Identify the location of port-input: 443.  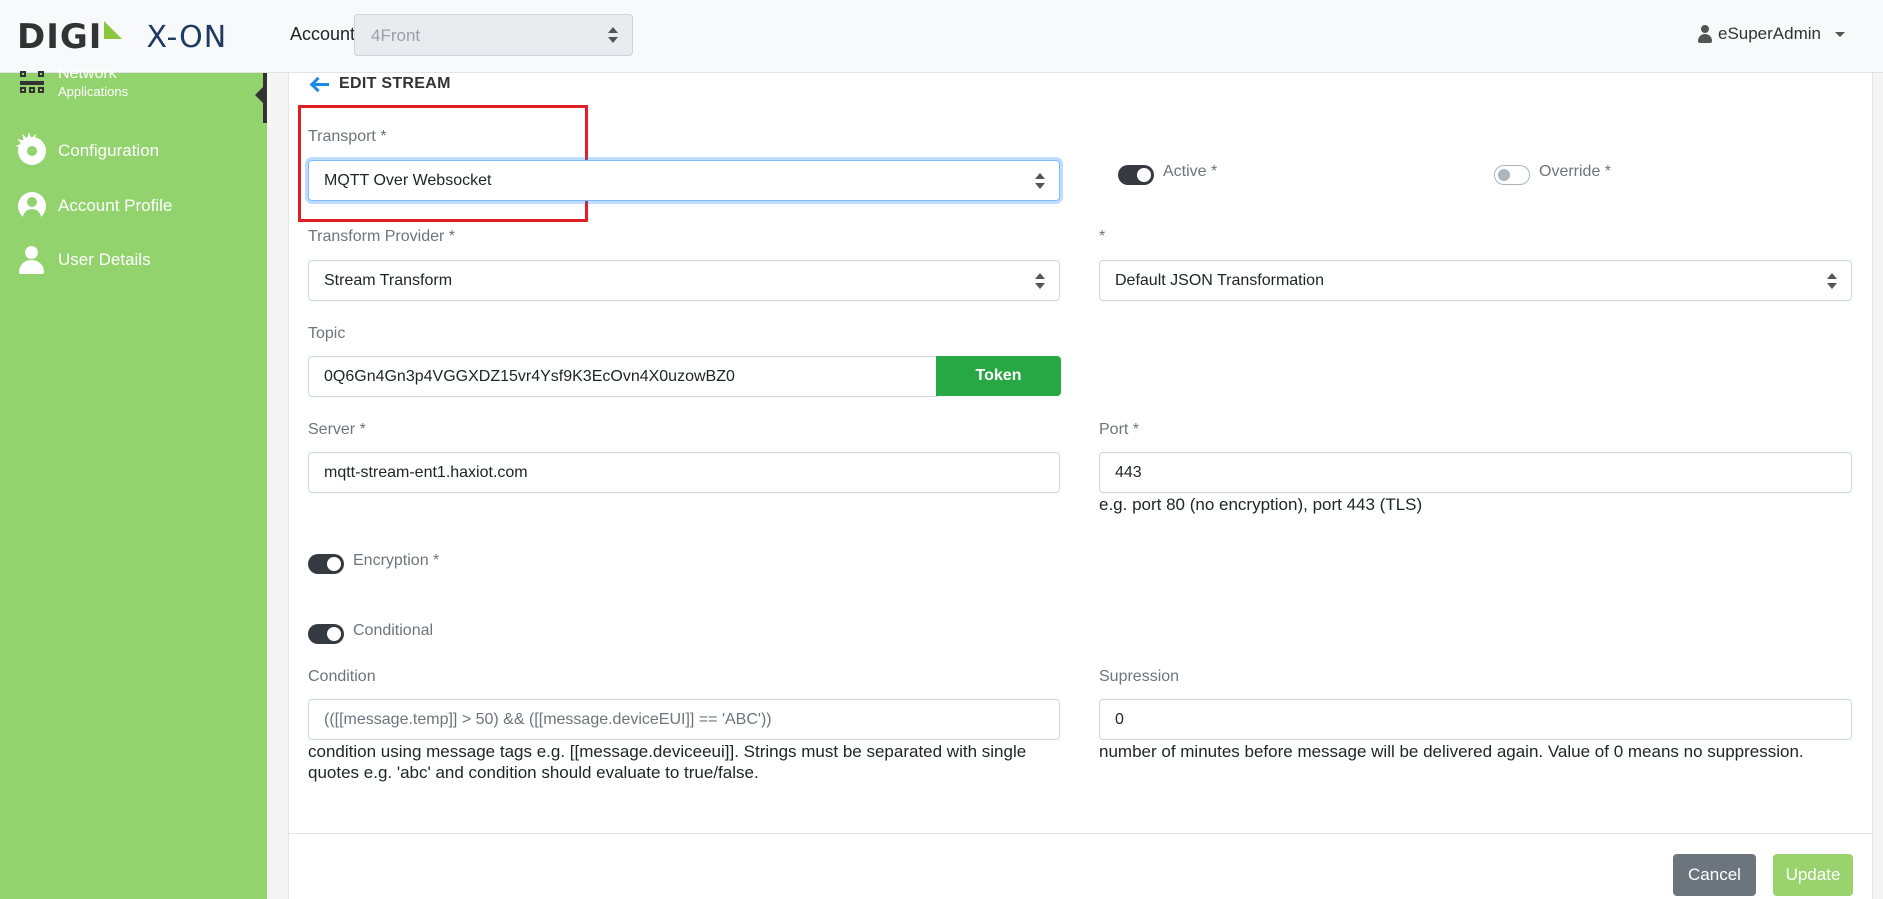
(1475, 472).